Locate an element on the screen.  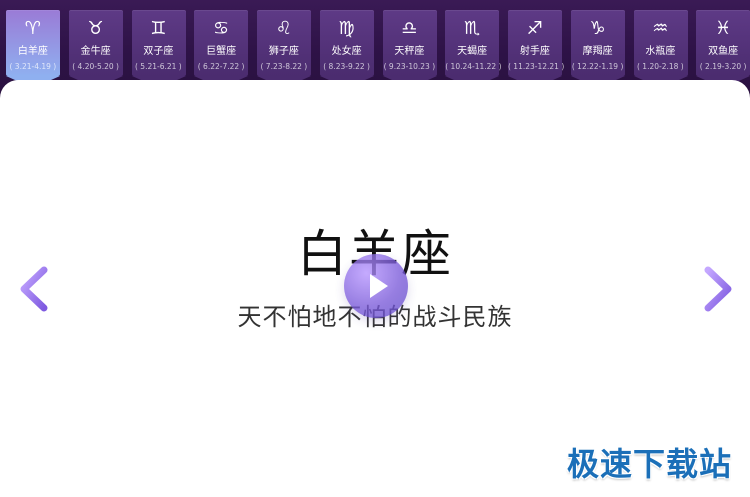
tab-date-range: ( 10.24-11.22 ) is located at coordinates (473, 66).